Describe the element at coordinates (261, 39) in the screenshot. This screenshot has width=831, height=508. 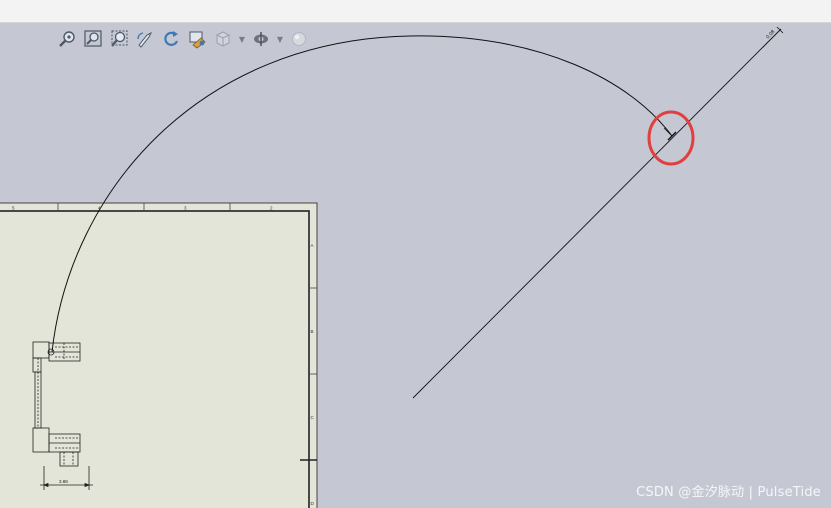
I see `hide-show-icon` at that location.